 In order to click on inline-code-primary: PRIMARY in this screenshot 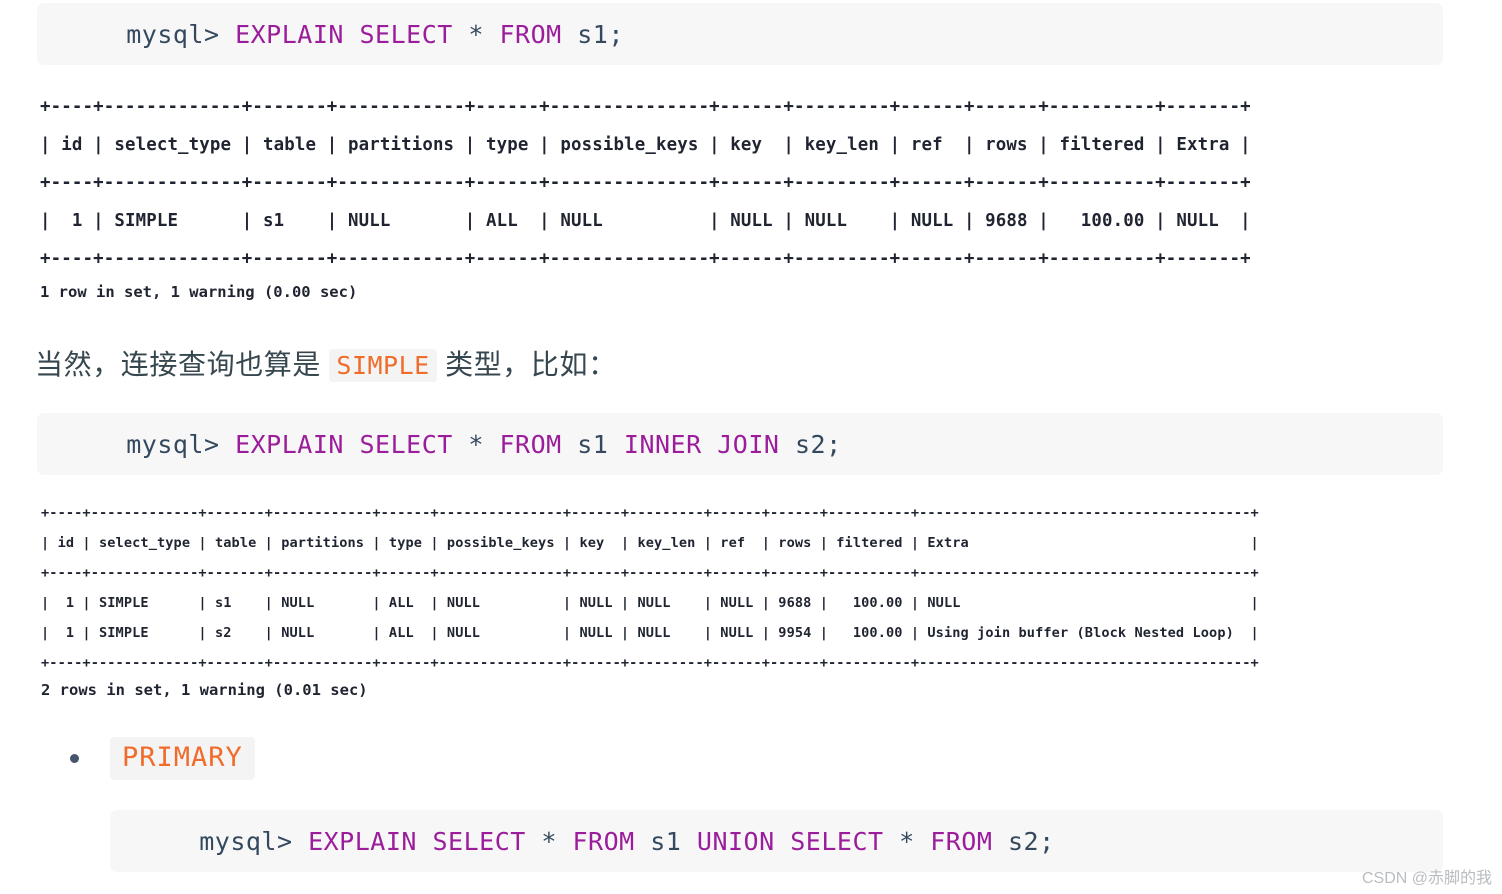, I will do `click(182, 758)`.